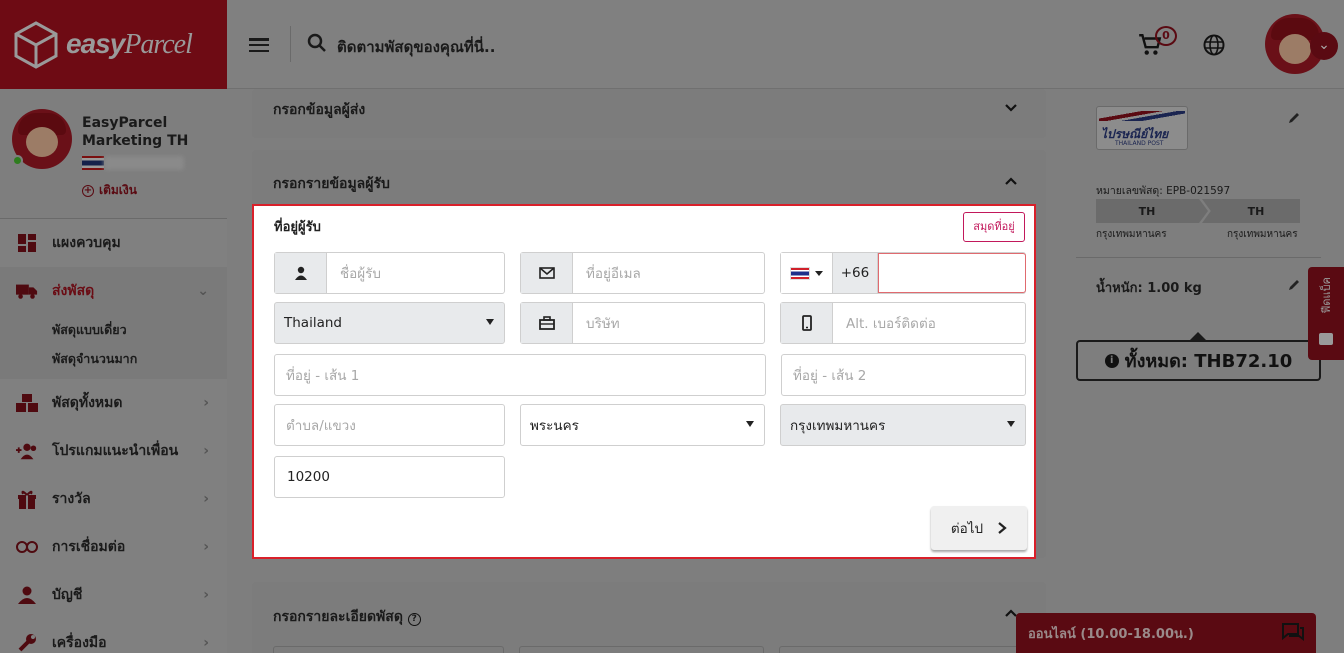 Image resolution: width=1344 pixels, height=653 pixels. Describe the element at coordinates (520, 375) in the screenshot. I see `address-line1-field: ที่อยู่ - เส้น 1` at that location.